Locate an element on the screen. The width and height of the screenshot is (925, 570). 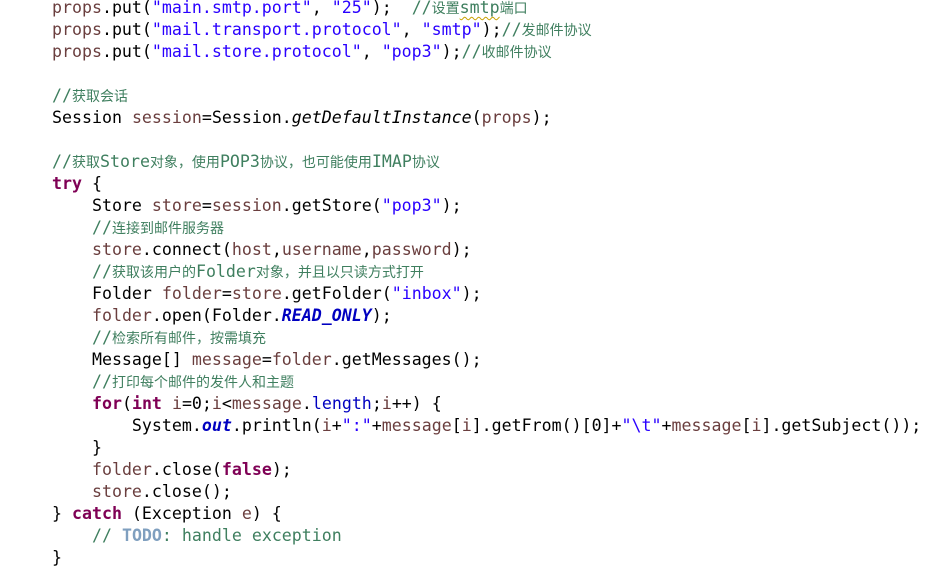
code-token-cmt: 端口 is located at coordinates (513, 9).